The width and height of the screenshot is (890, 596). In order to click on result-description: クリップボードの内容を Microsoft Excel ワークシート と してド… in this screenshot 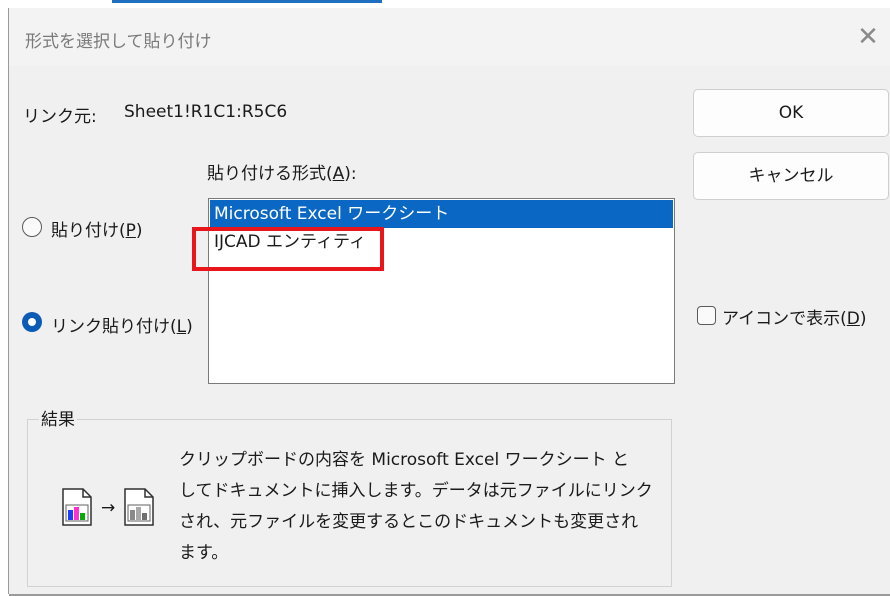, I will do `click(419, 507)`.